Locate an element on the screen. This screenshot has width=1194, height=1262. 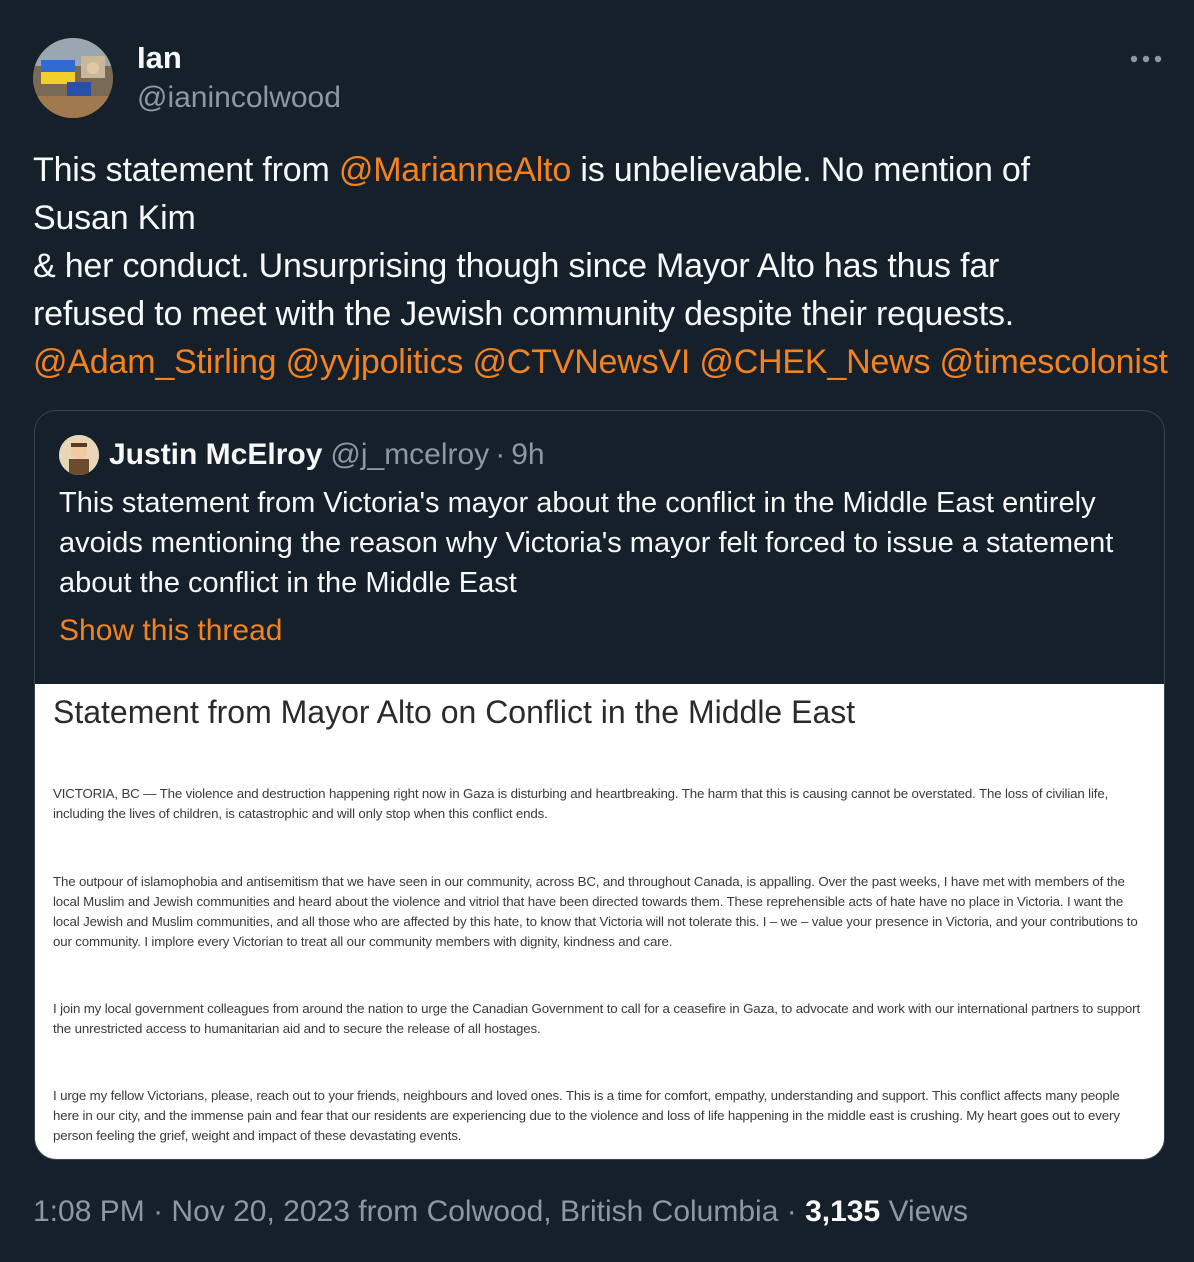
author-avatar is located at coordinates (73, 78).